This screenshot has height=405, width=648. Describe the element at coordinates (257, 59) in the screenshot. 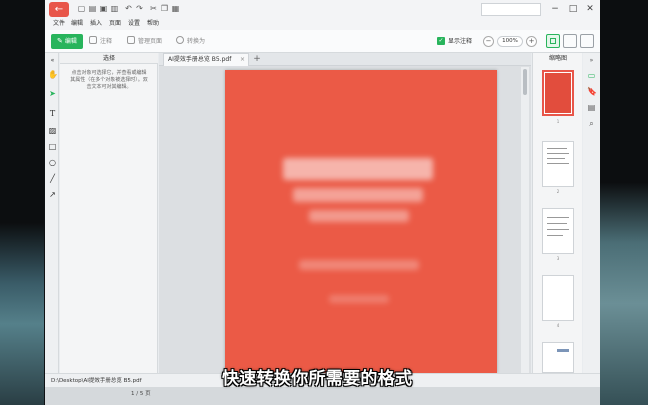

I see `add-tab-button: +` at that location.